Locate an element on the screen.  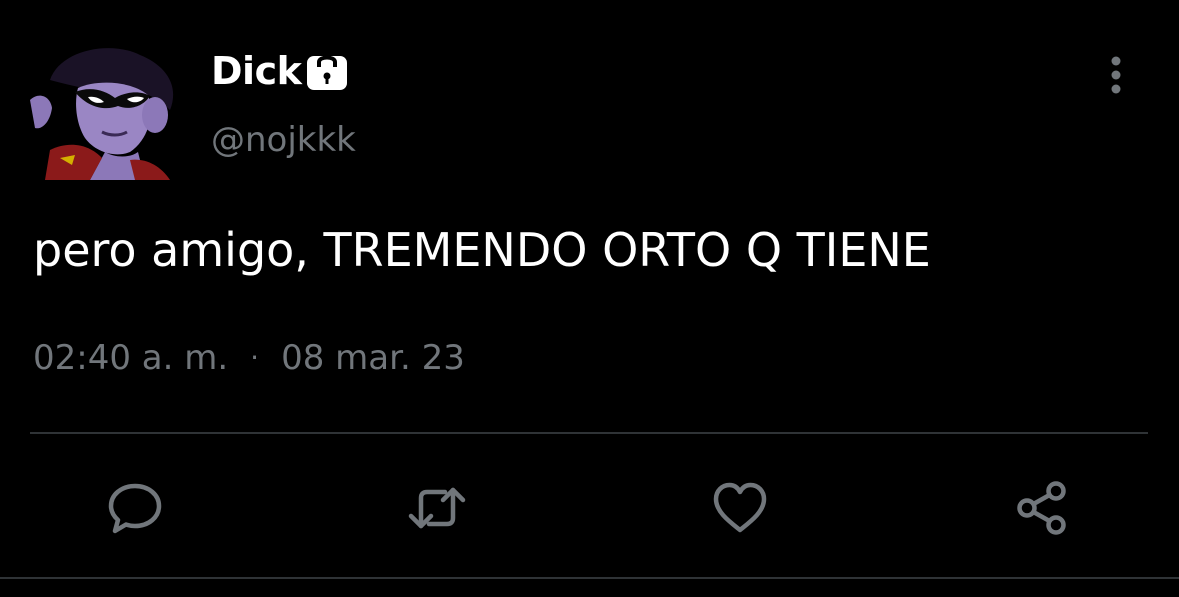
share-icon is located at coordinates (1041, 508).